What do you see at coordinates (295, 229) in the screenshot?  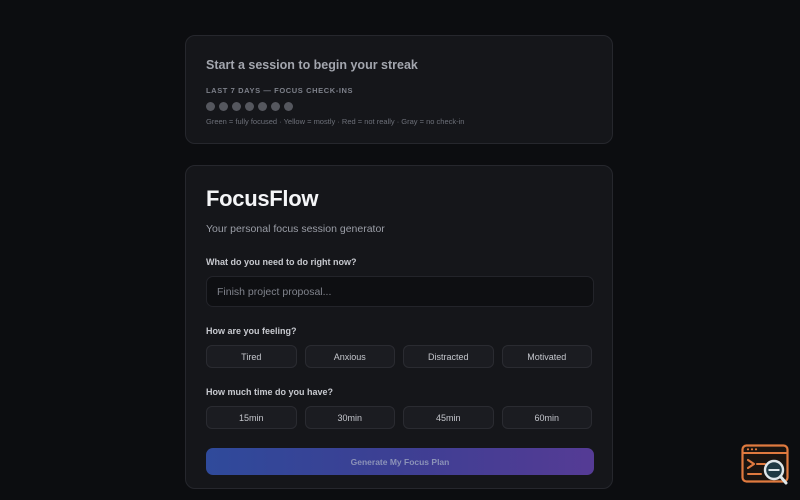 I see `app-subtitle: Your personal focus session generator` at bounding box center [295, 229].